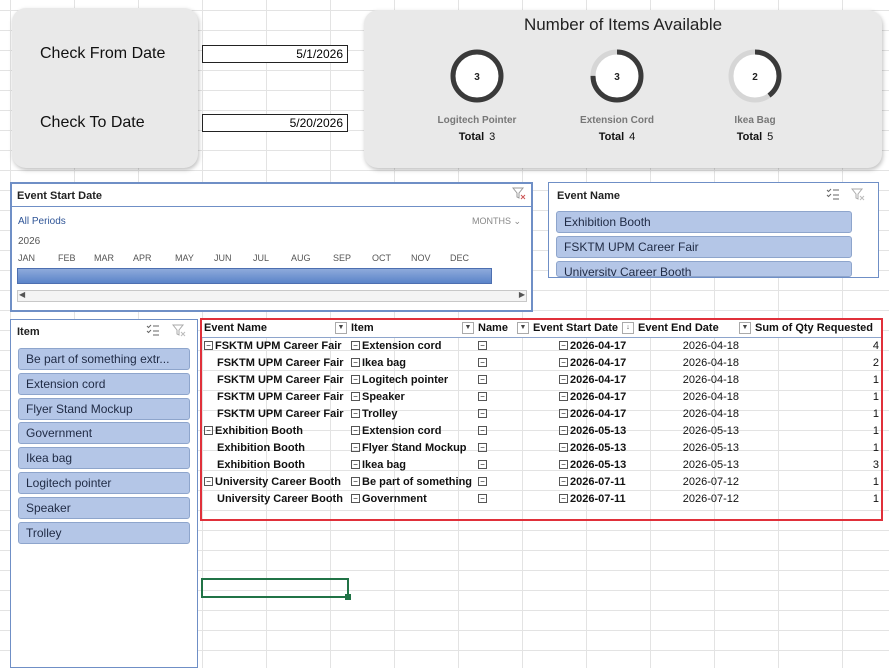 This screenshot has height=668, width=889. I want to click on timeline-selection-bar, so click(254, 276).